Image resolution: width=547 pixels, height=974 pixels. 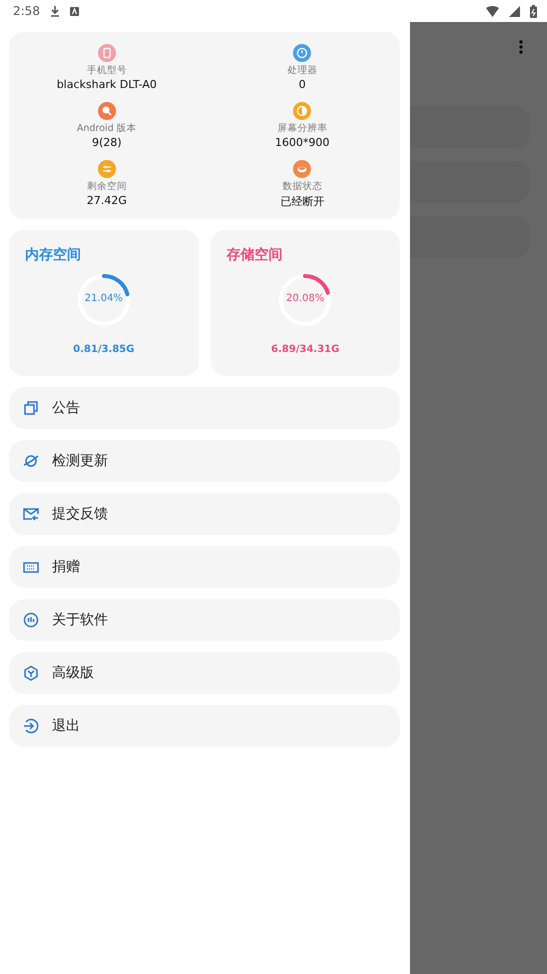 I want to click on wifi-icon, so click(x=492, y=11).